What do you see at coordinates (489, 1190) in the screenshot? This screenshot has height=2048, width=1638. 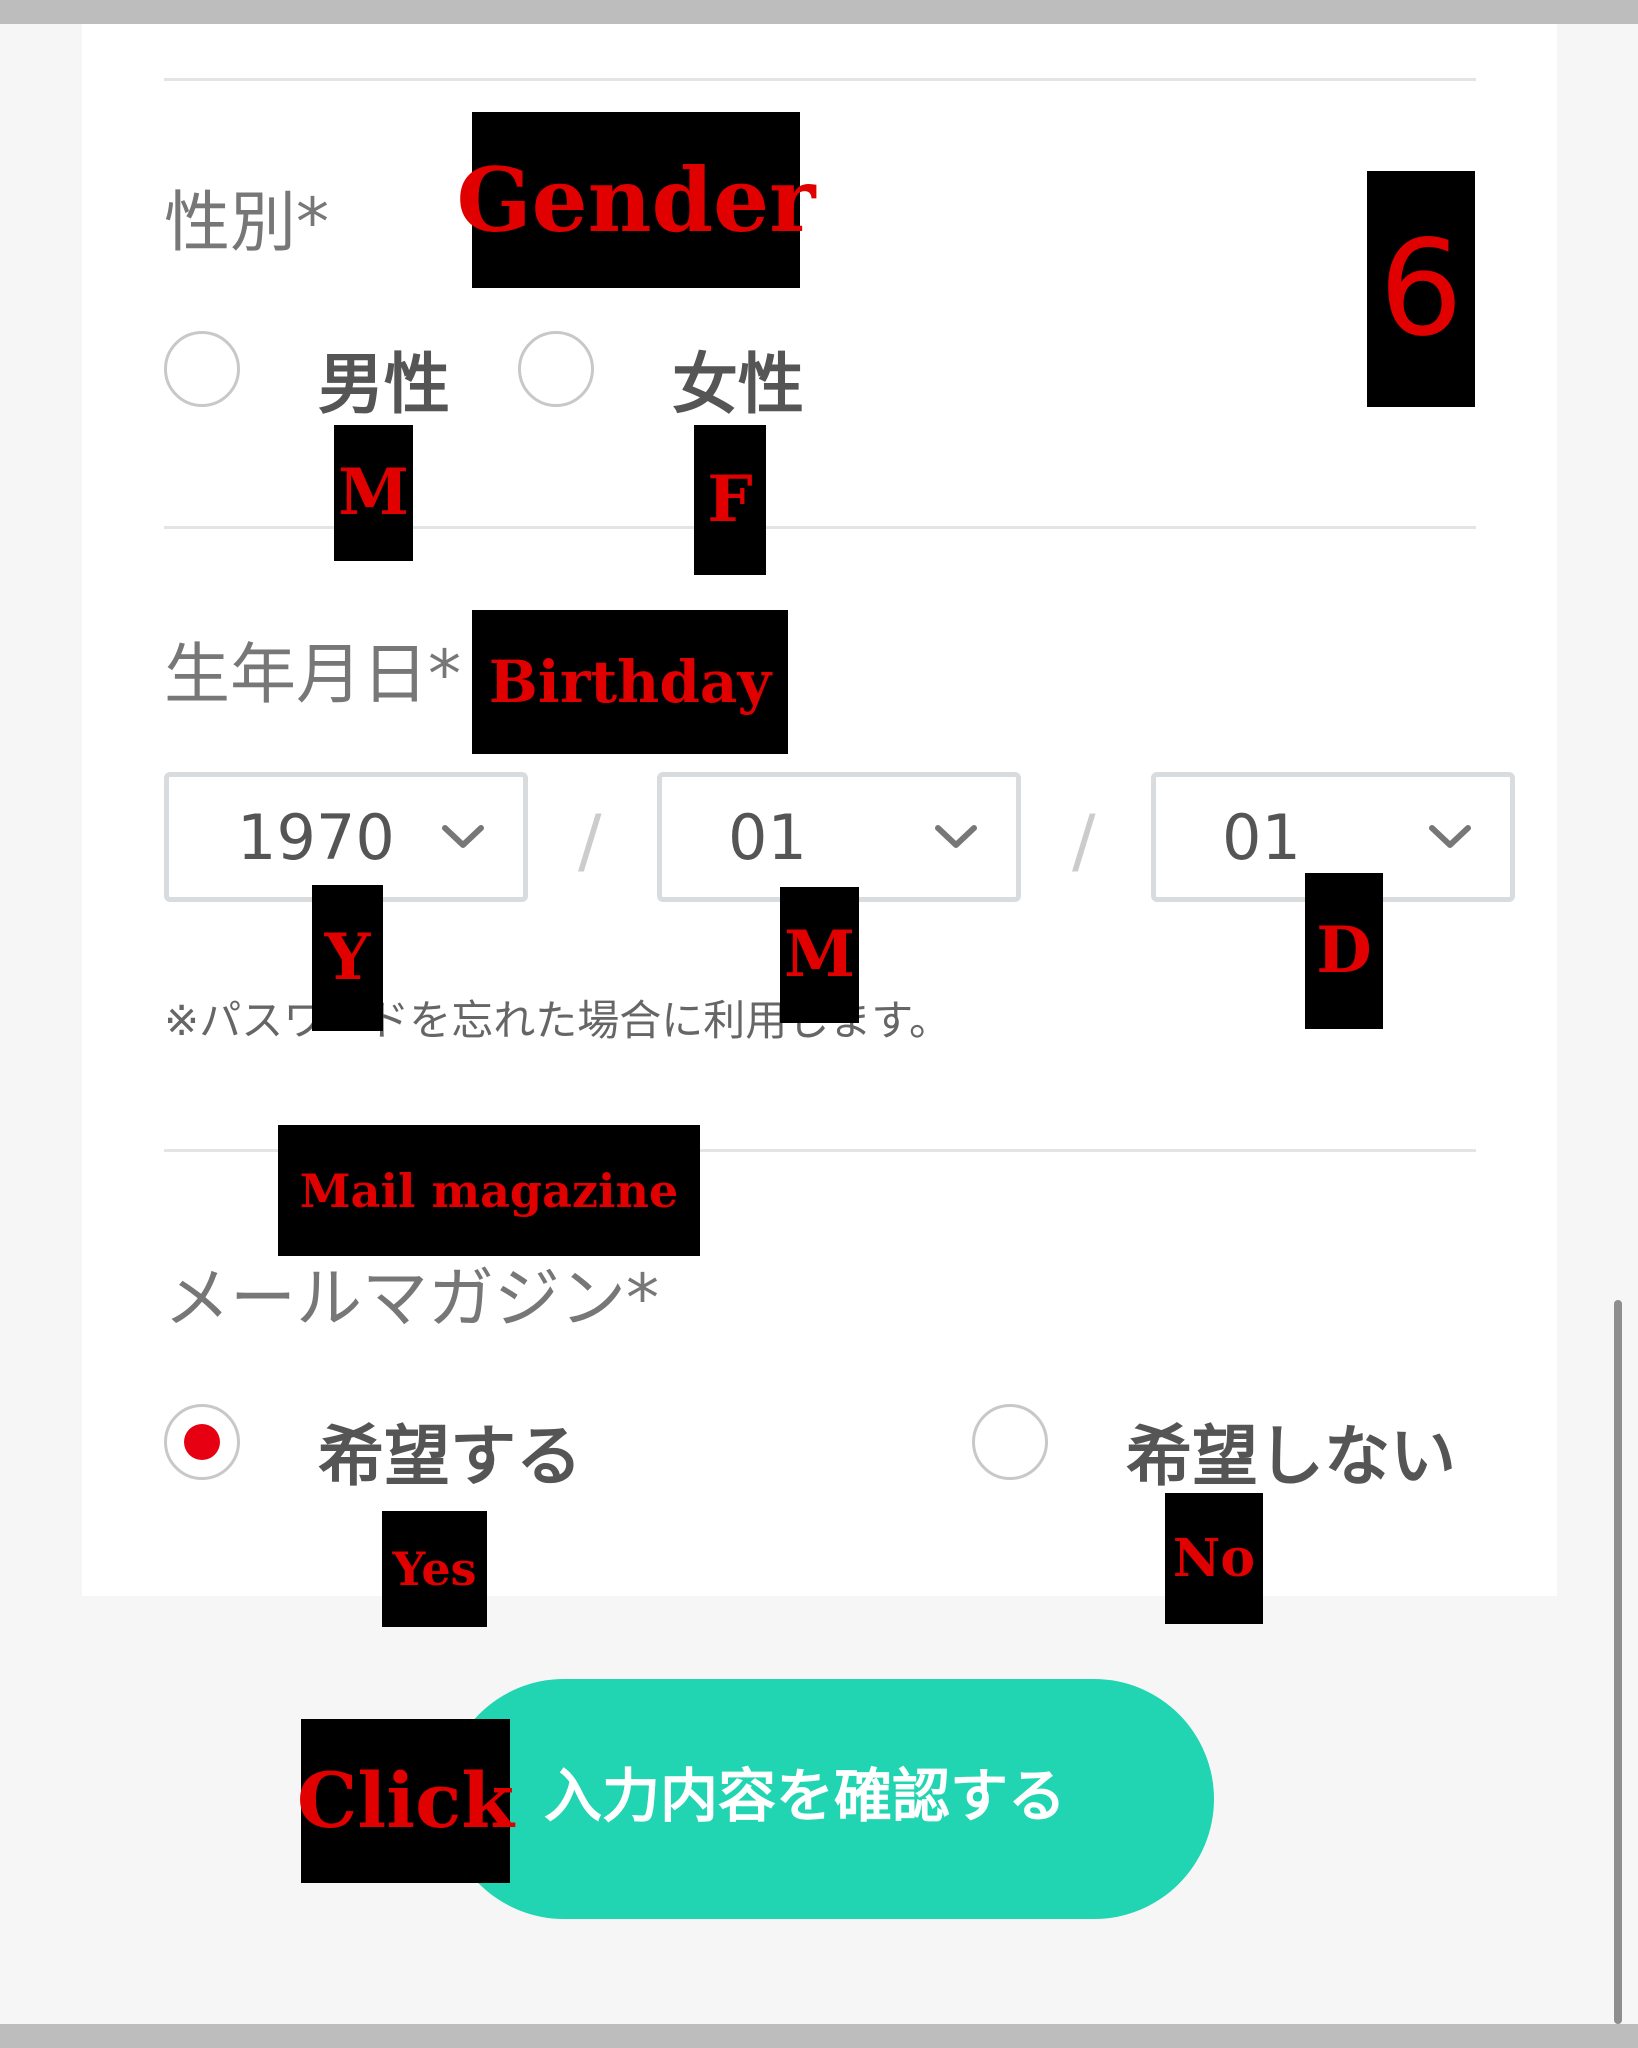 I see `annotation-mail-magazine: Mail magazine` at bounding box center [489, 1190].